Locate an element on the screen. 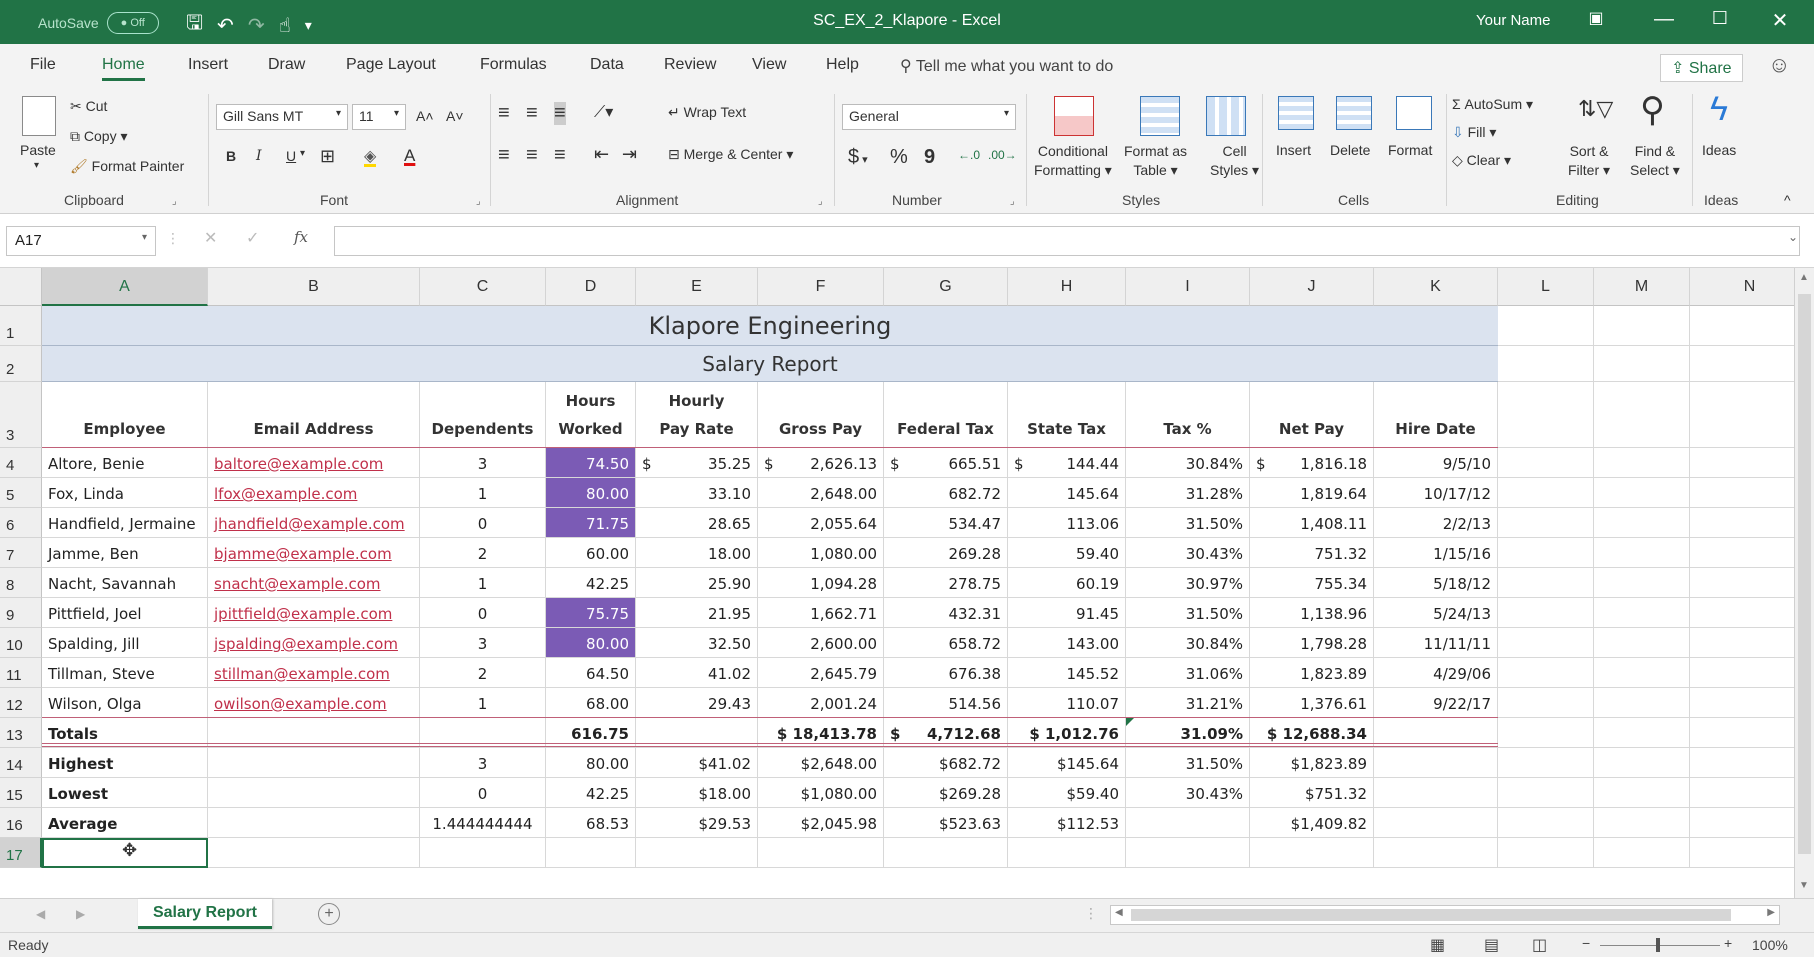 The image size is (1814, 957). cell-taxpct: 31.28% is located at coordinates (1188, 493).